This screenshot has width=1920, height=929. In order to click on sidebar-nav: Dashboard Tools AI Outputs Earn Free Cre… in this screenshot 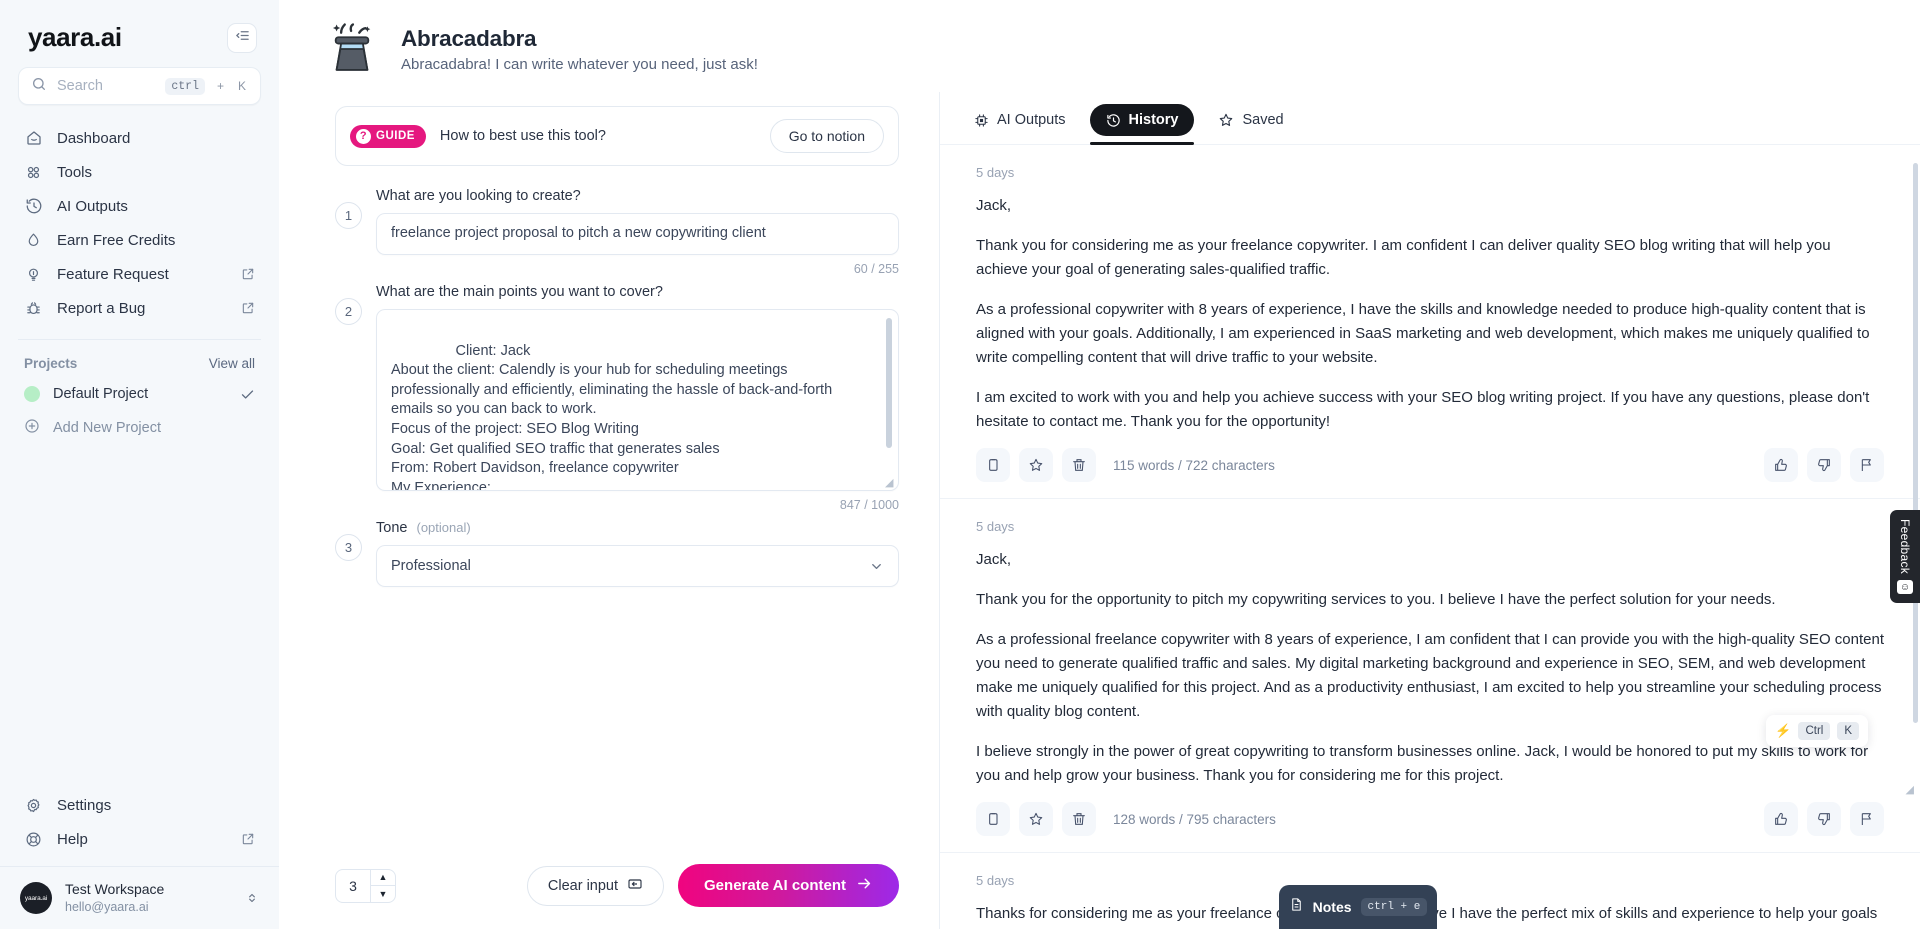, I will do `click(139, 215)`.